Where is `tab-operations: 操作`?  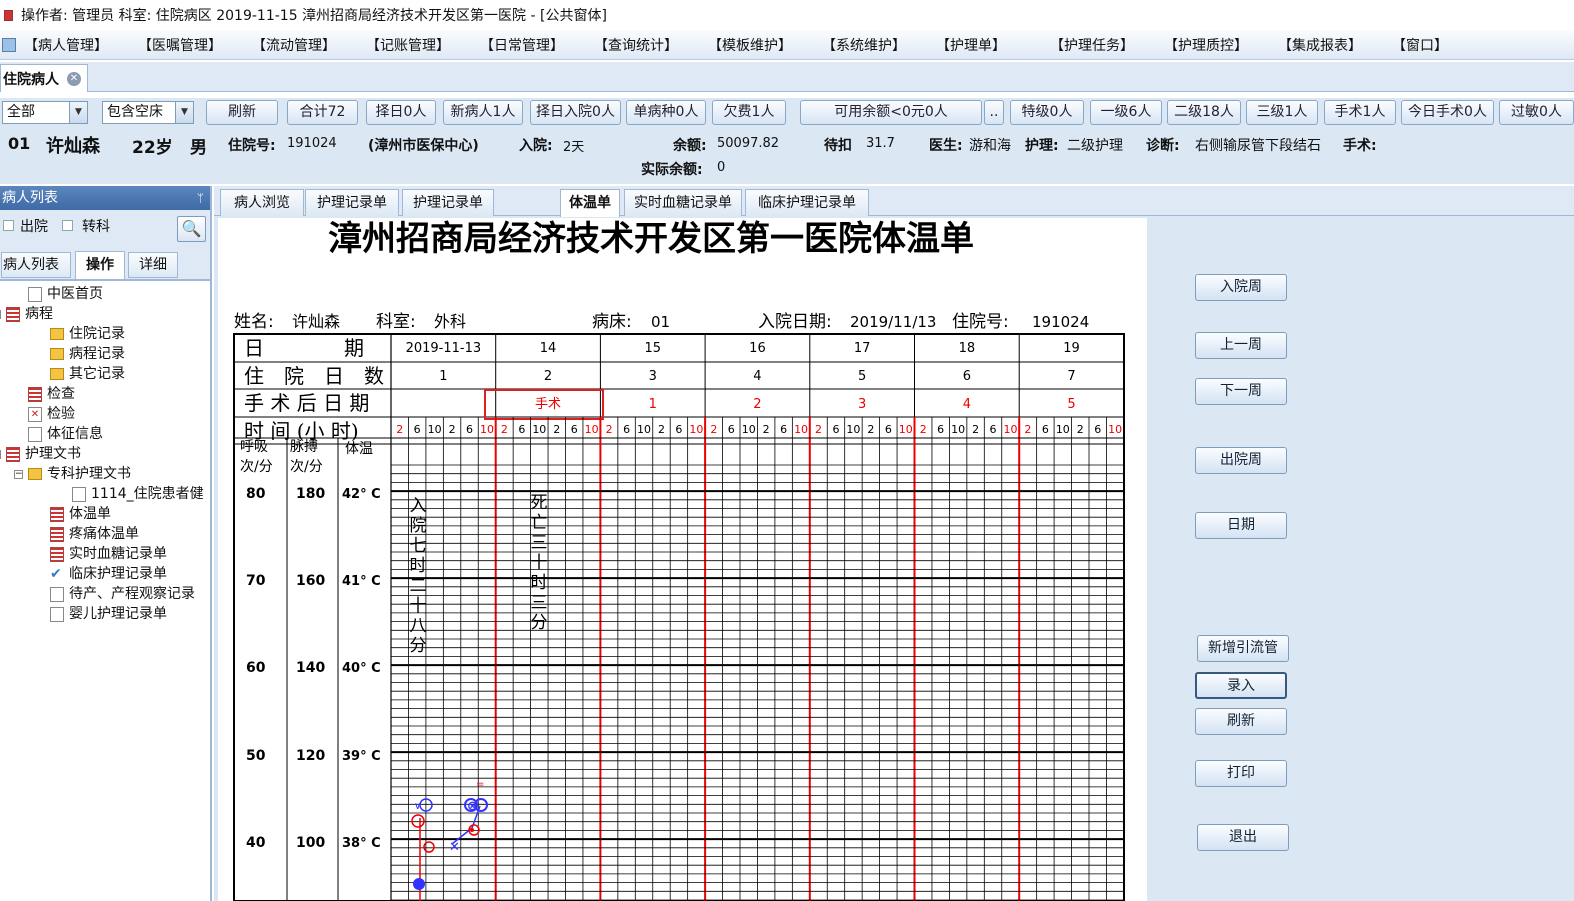 tab-operations: 操作 is located at coordinates (100, 265).